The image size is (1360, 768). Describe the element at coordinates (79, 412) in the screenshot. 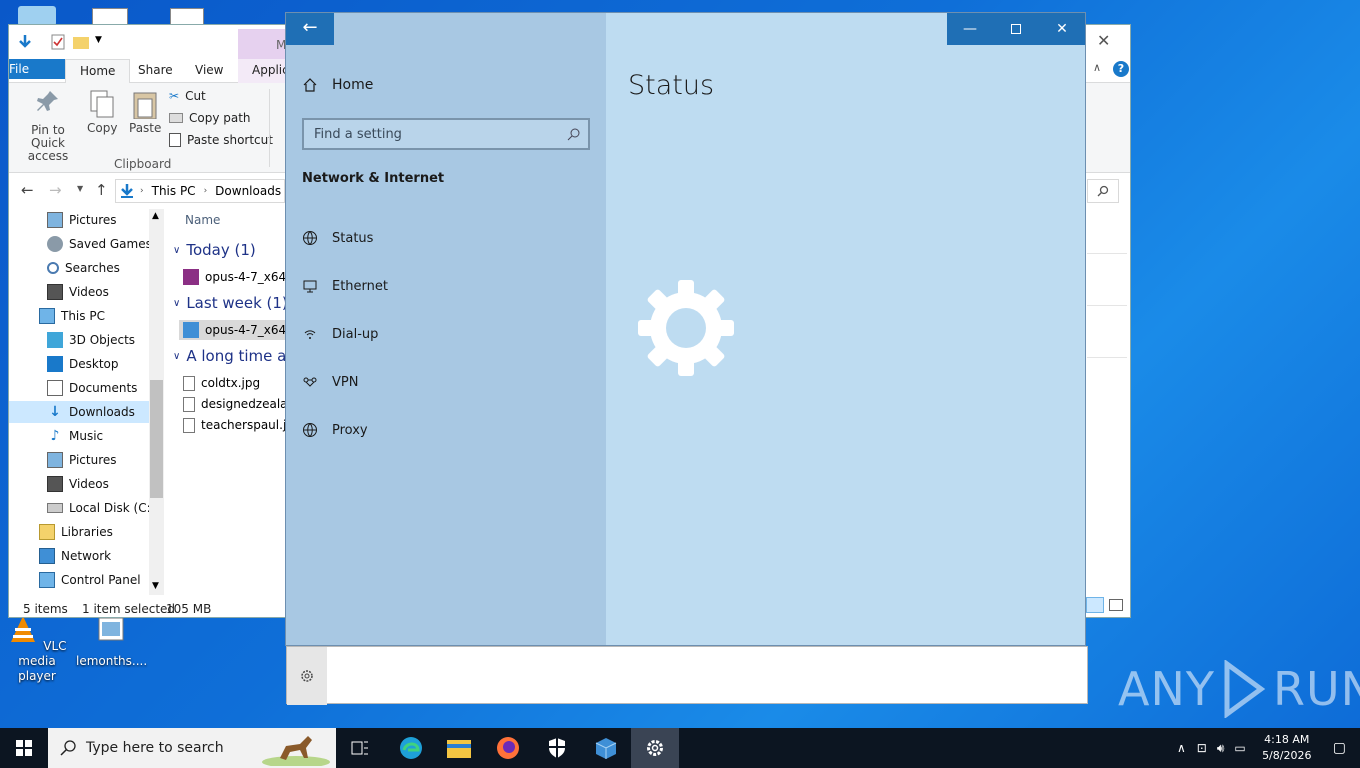

I see `nav-item-downloads: ↓ Downloads` at that location.